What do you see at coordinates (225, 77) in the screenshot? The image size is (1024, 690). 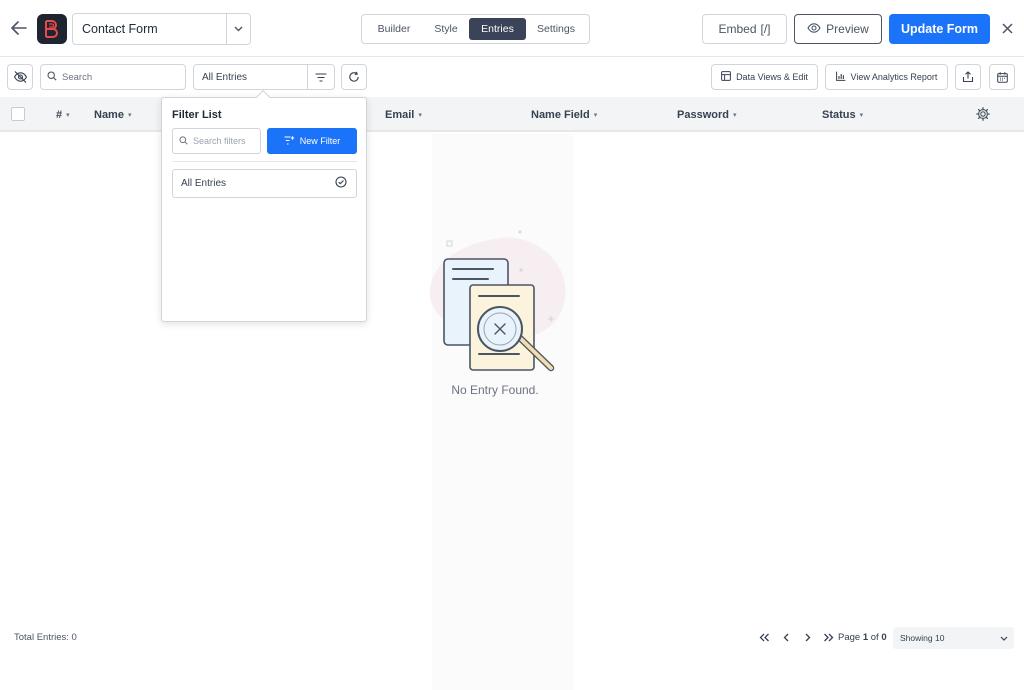 I see `entries-filter-value: All Entries` at bounding box center [225, 77].